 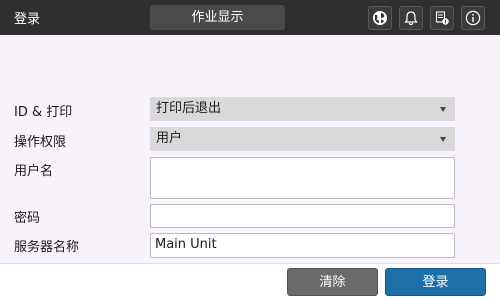 I want to click on top-bar: 登录 作业显示, so click(x=250, y=17).